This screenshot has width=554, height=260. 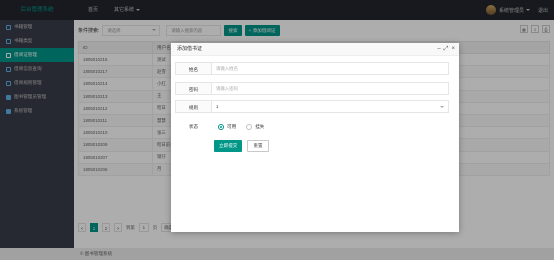 I want to click on status-lost-radio: 挂失, so click(x=255, y=126).